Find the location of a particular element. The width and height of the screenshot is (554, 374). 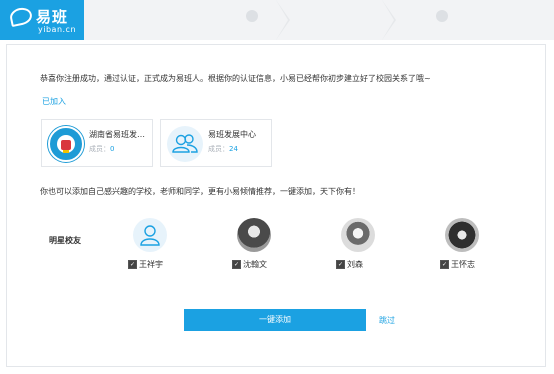

person-select-row: ✓ 沈翰文 is located at coordinates (254, 265).